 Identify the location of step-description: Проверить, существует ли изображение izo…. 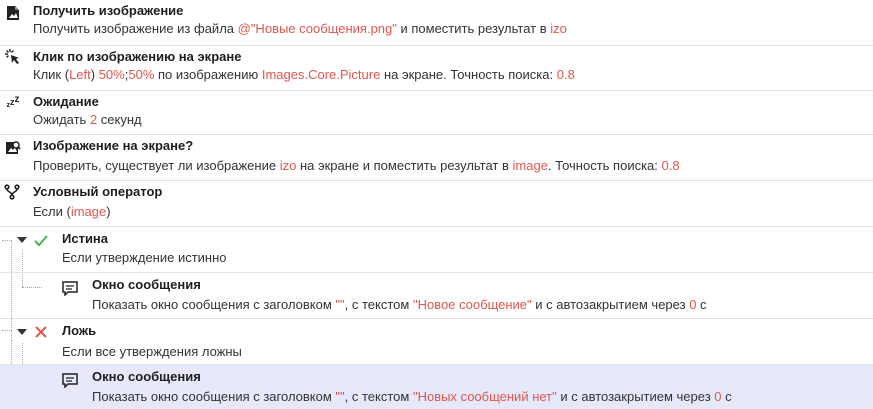
(356, 165).